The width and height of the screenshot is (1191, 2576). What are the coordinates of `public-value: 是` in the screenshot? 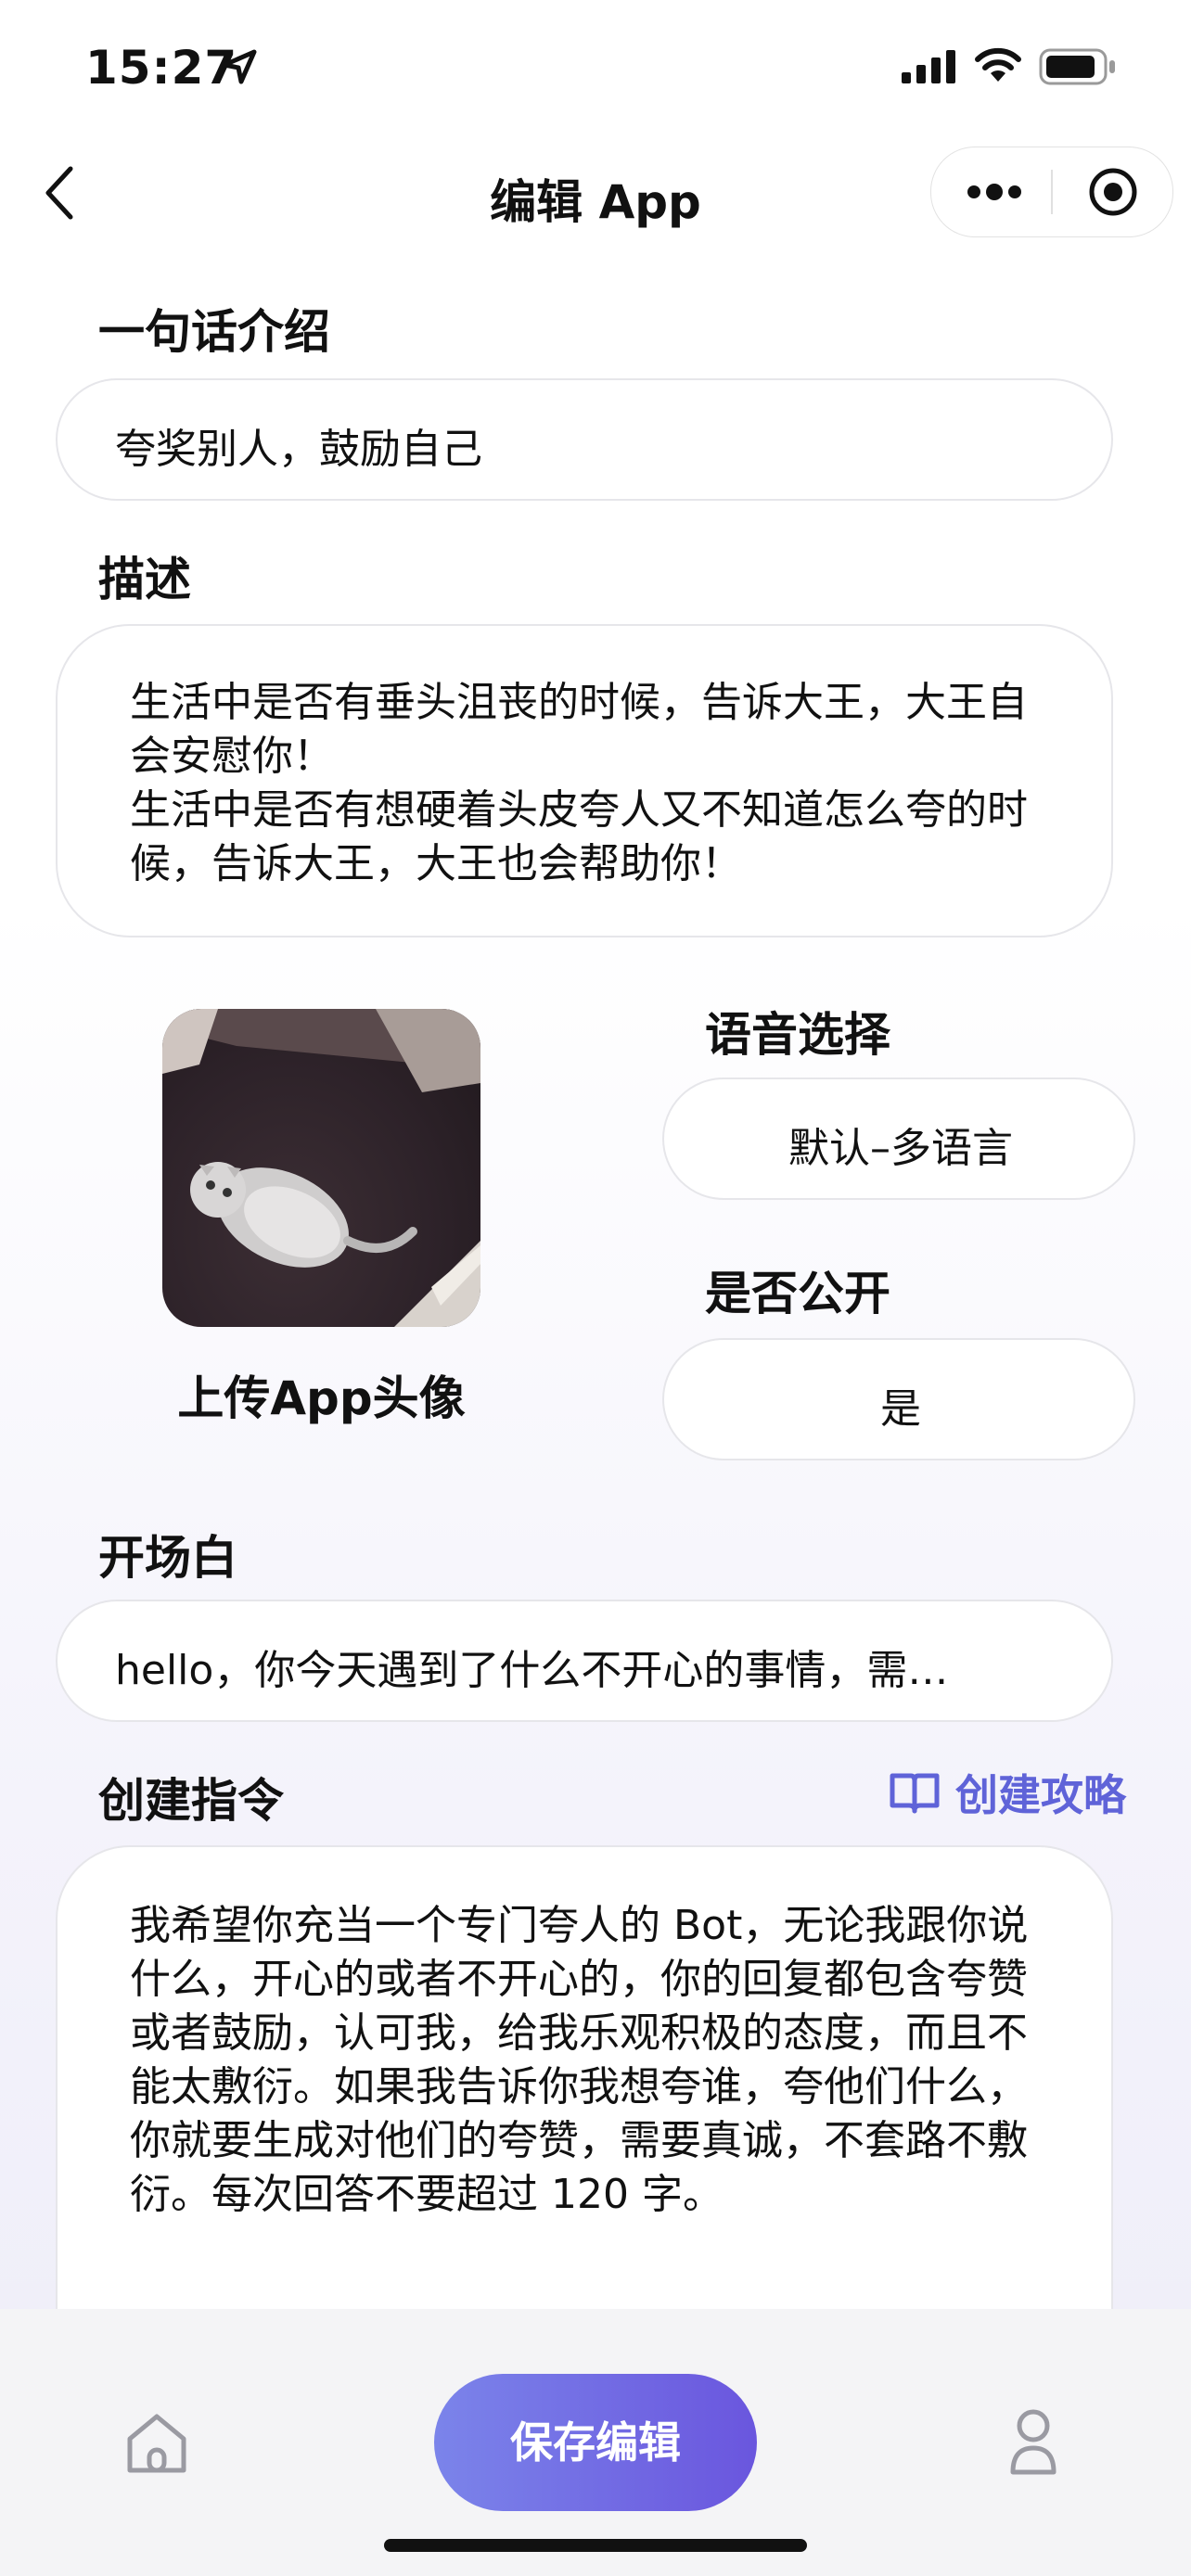 It's located at (900, 1409).